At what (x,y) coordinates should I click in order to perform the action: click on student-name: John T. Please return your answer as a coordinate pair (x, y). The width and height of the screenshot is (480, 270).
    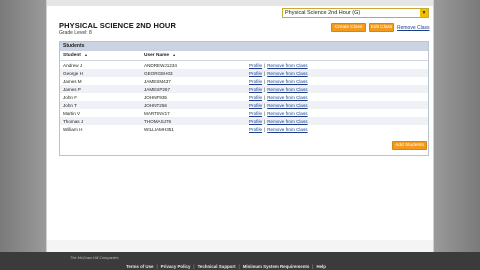
    Looking at the image, I should click on (70, 105).